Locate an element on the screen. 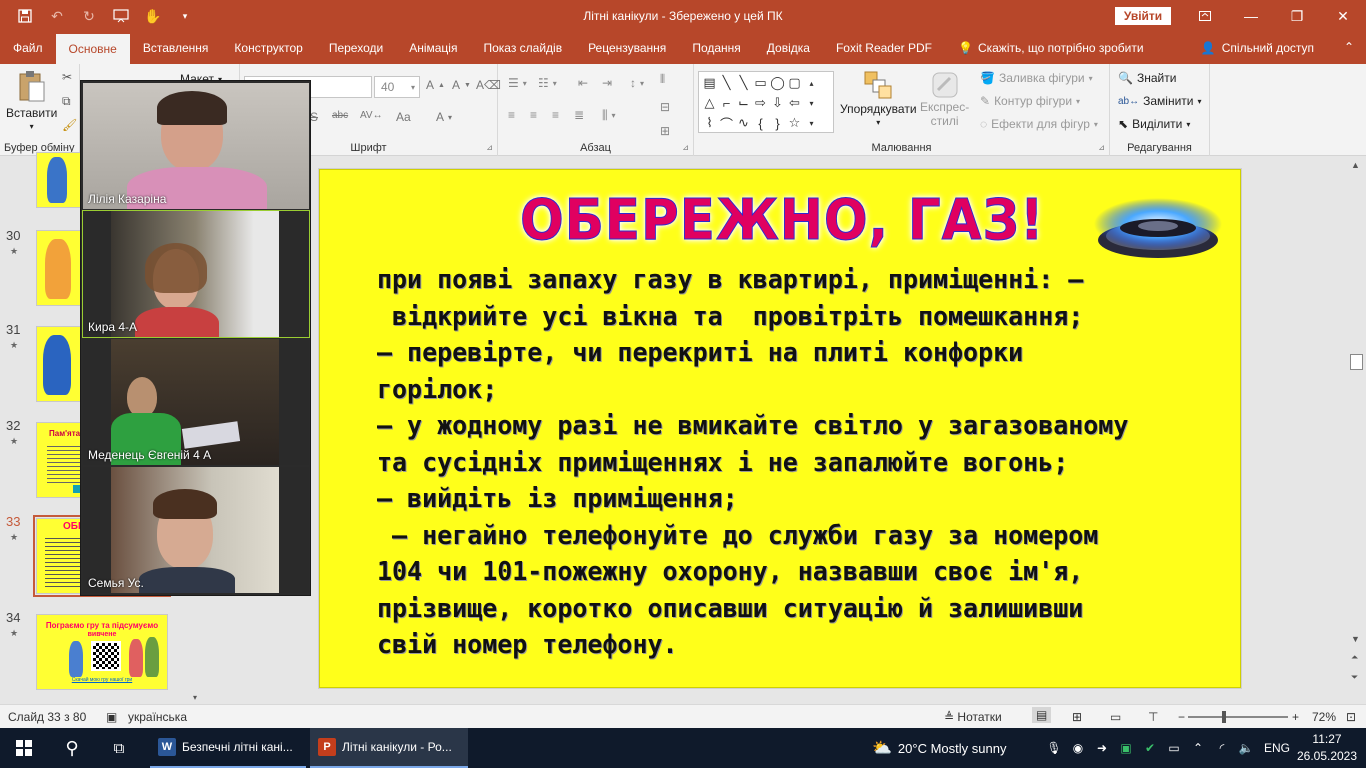 The image size is (1366, 768). signin-button: Увійти is located at coordinates (1143, 16).